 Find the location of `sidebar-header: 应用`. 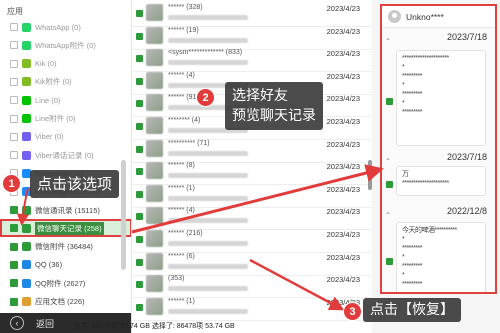

sidebar-header: 应用 is located at coordinates (15, 11).